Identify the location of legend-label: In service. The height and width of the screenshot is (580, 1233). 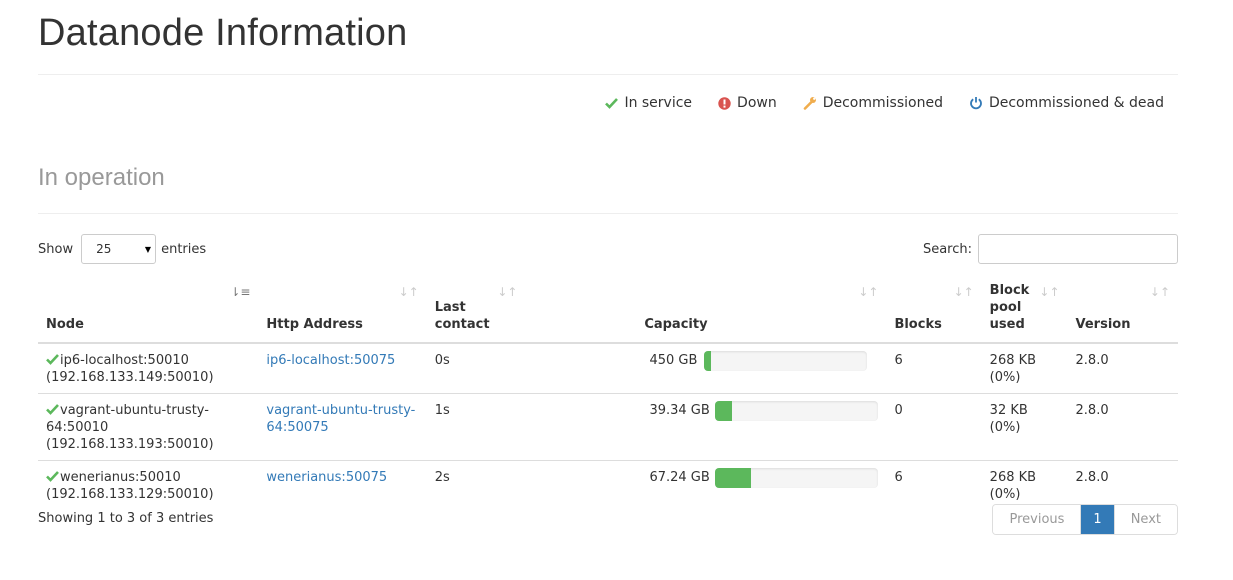
(658, 103).